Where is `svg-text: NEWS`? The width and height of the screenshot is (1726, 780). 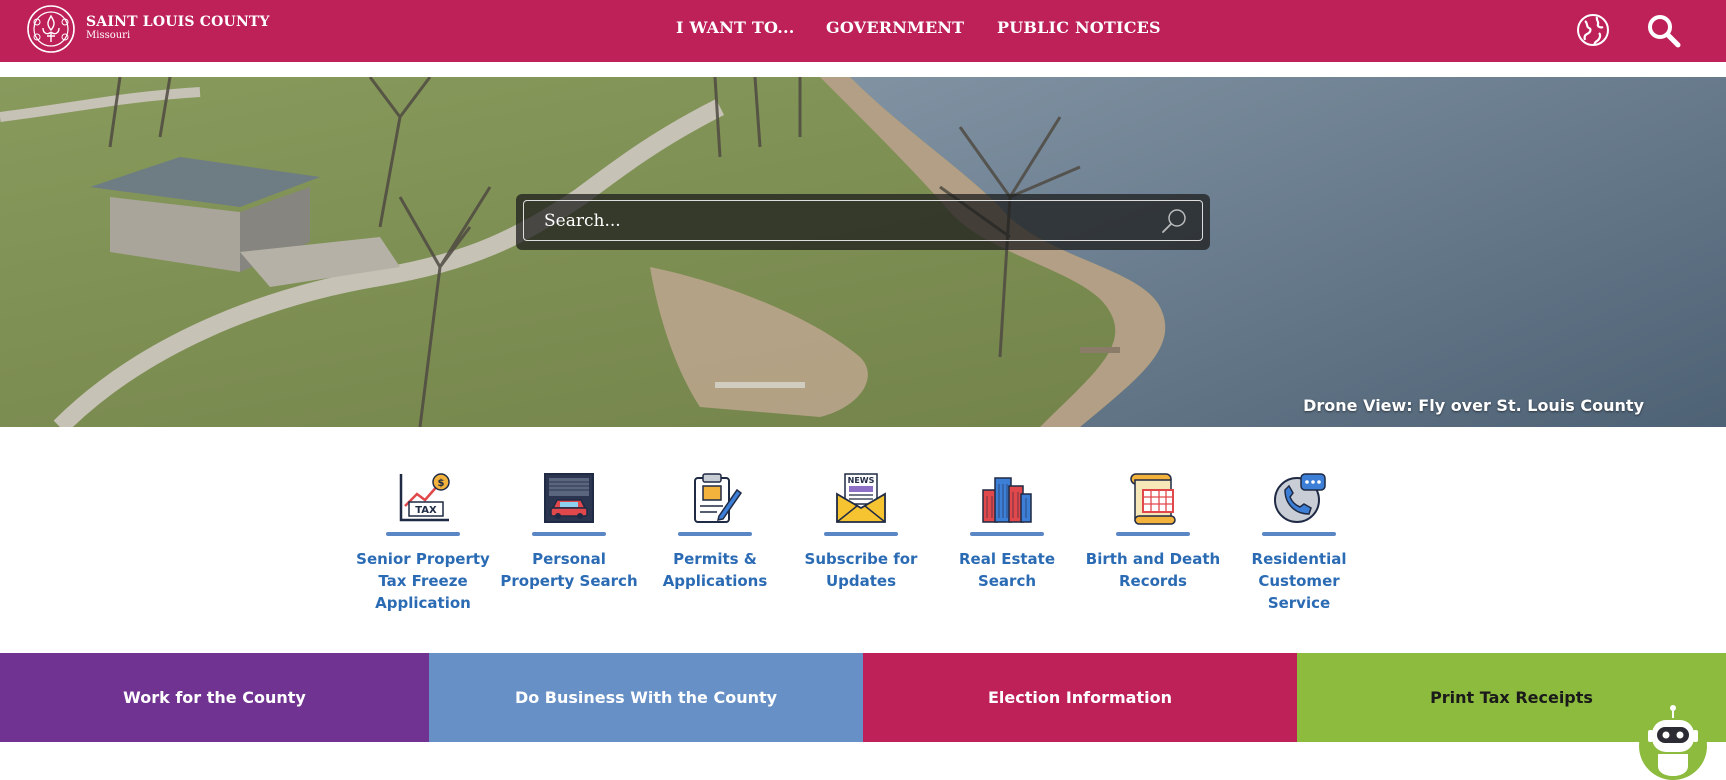 svg-text: NEWS is located at coordinates (861, 480).